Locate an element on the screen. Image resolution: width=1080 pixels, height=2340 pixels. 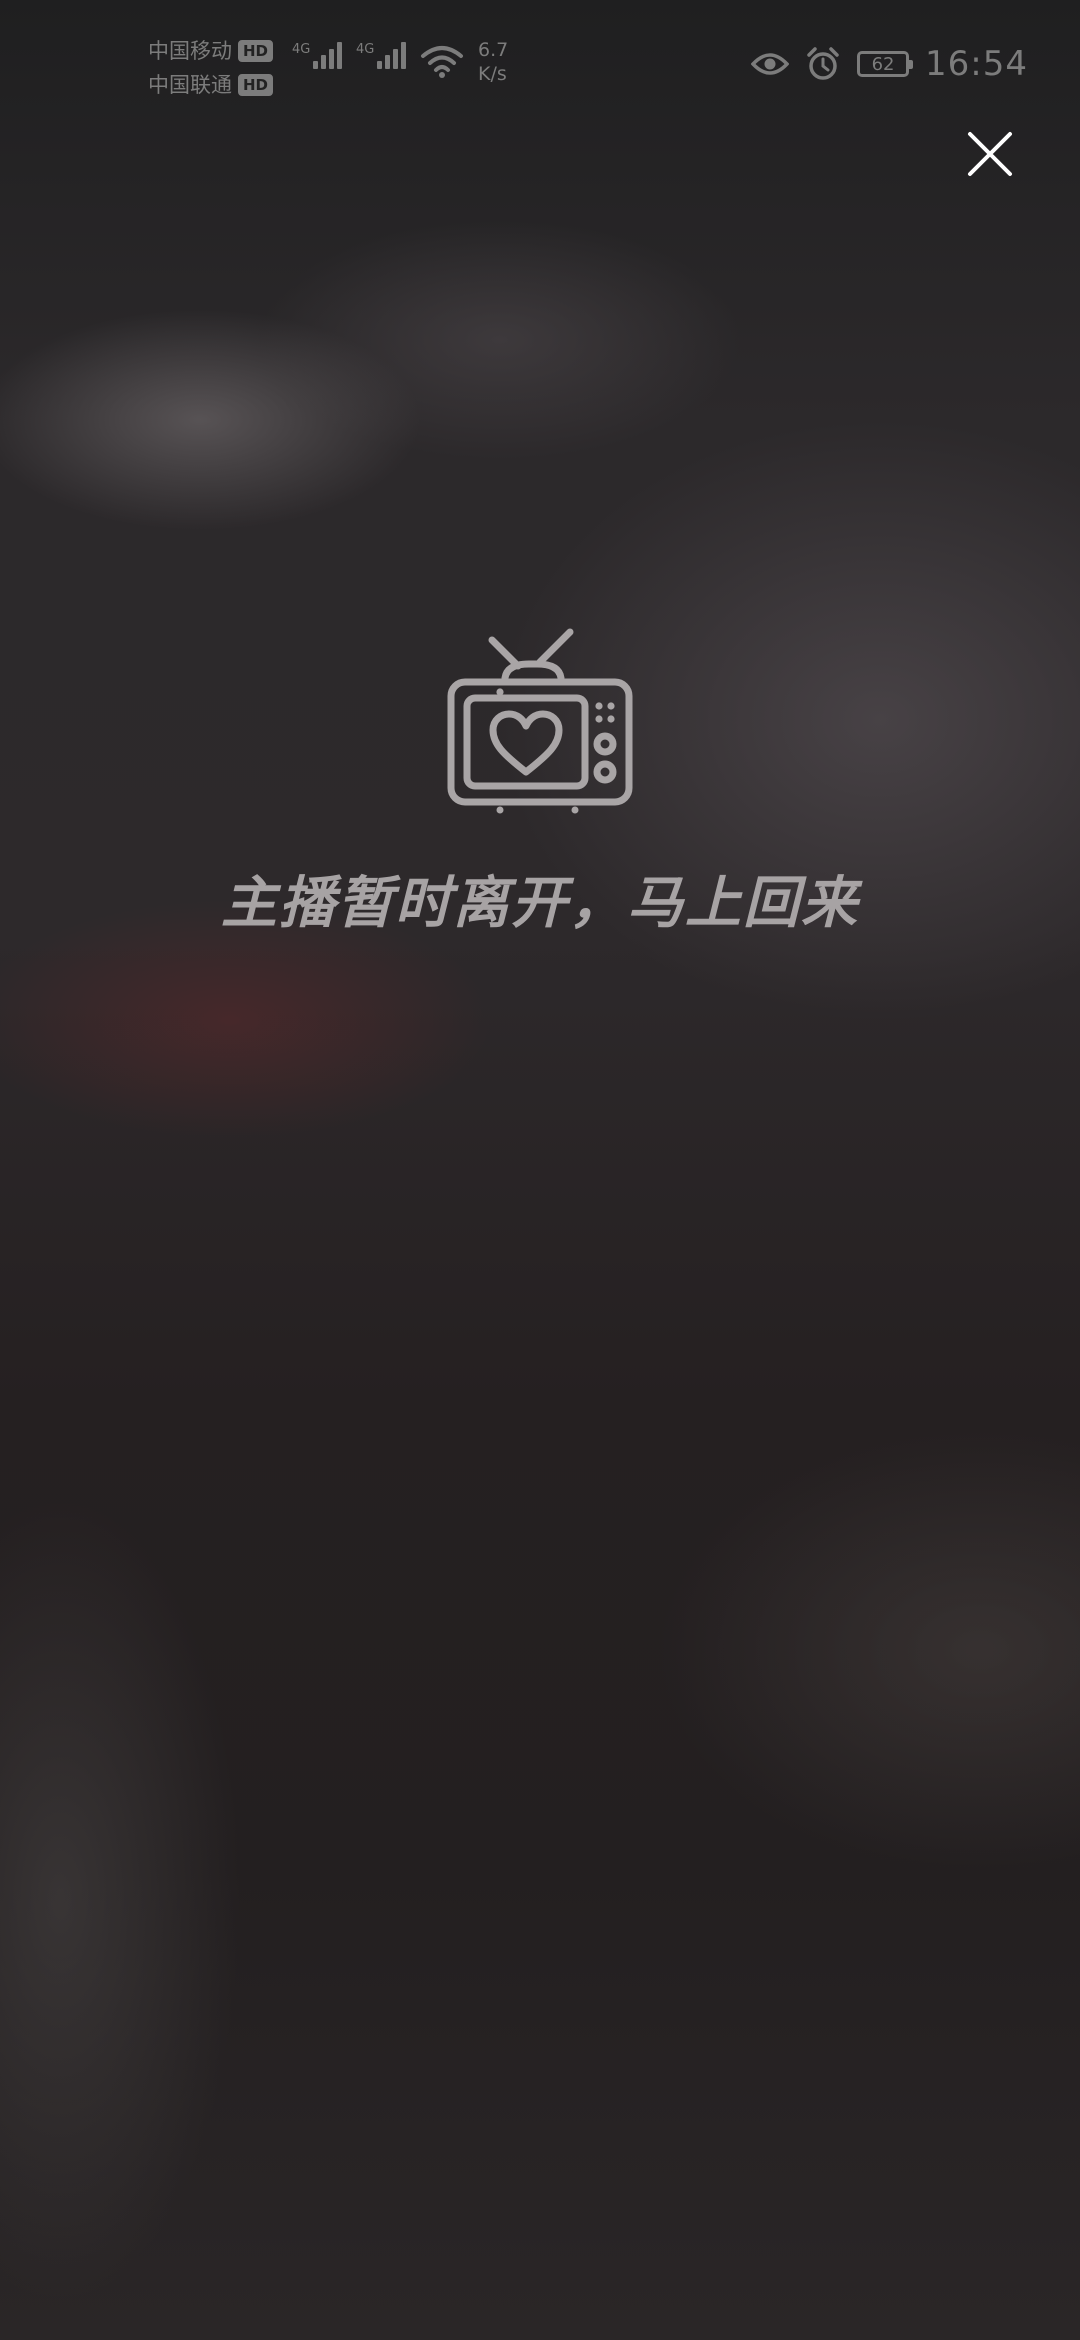
speed-value: 6.7 is located at coordinates (493, 50).